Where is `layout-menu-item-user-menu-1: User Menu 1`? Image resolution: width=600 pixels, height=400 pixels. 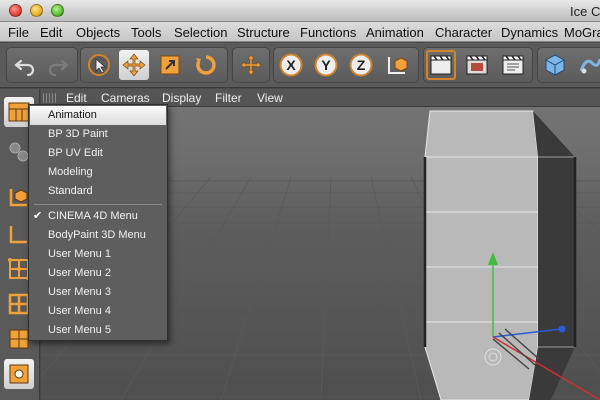 layout-menu-item-user-menu-1: User Menu 1 is located at coordinates (98, 254).